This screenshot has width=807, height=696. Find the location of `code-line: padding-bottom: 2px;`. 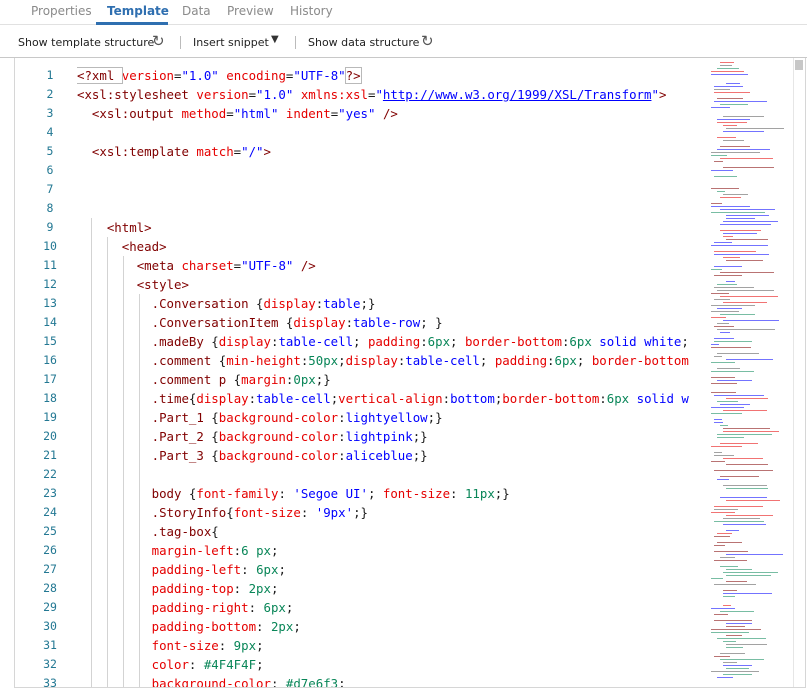

code-line: padding-bottom: 2px; is located at coordinates (189, 626).